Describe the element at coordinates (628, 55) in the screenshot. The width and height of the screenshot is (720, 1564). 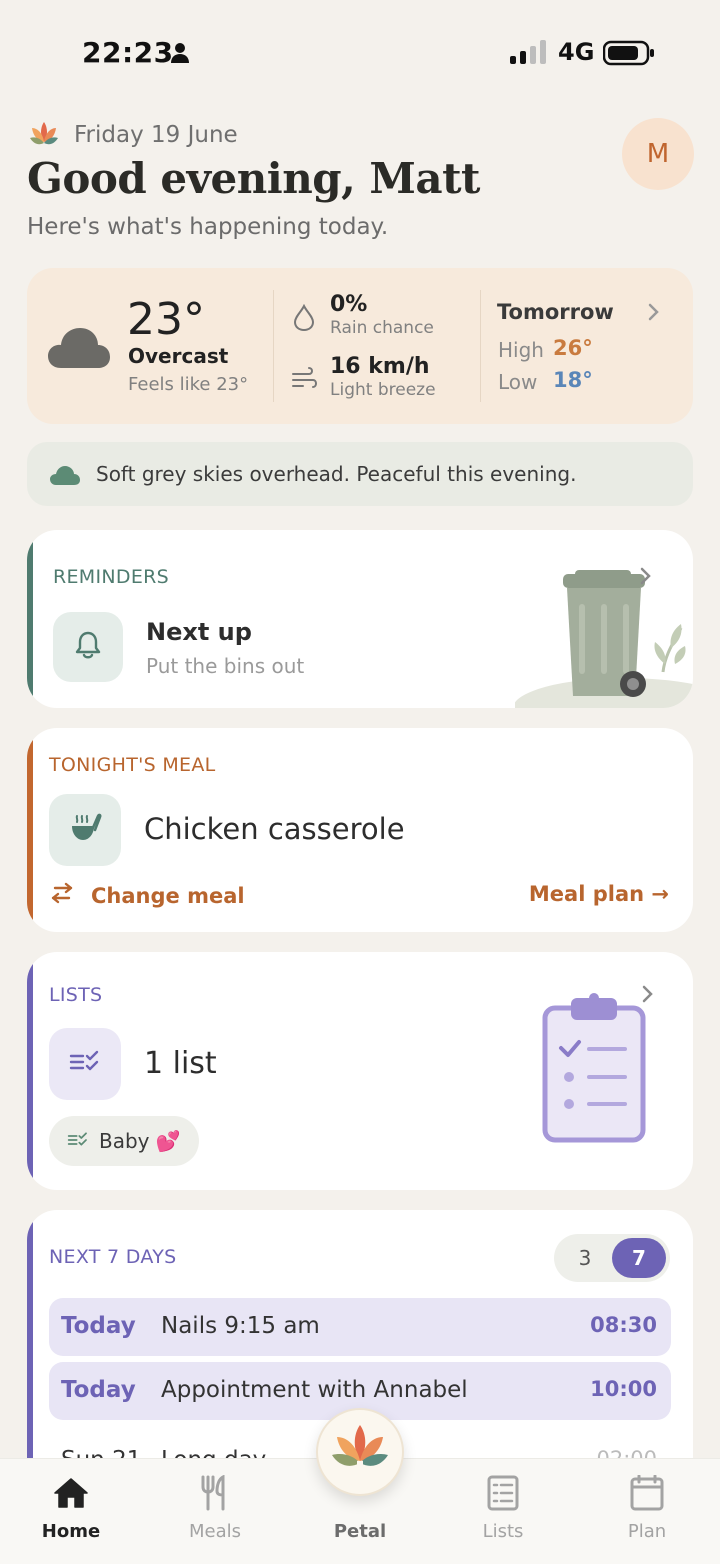
I see `battery-icon` at that location.